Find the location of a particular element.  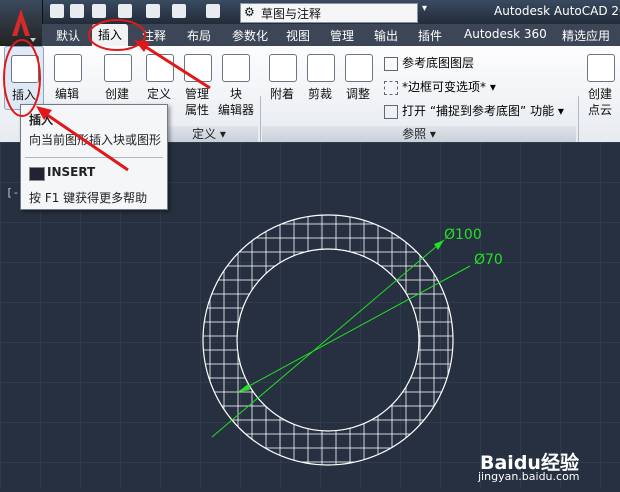

annotation-arrow-tab is located at coordinates (174, 65).